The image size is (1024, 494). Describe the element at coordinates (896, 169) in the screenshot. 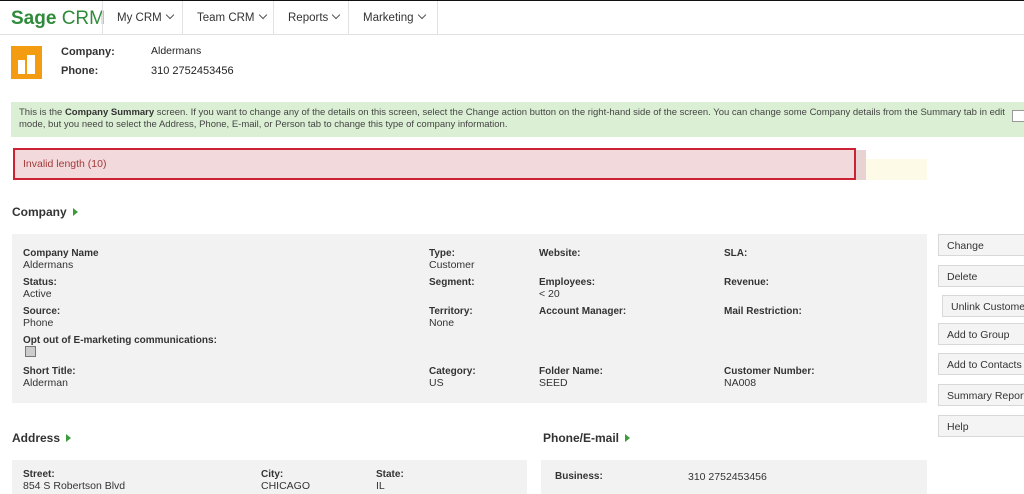

I see `notification-strip` at that location.